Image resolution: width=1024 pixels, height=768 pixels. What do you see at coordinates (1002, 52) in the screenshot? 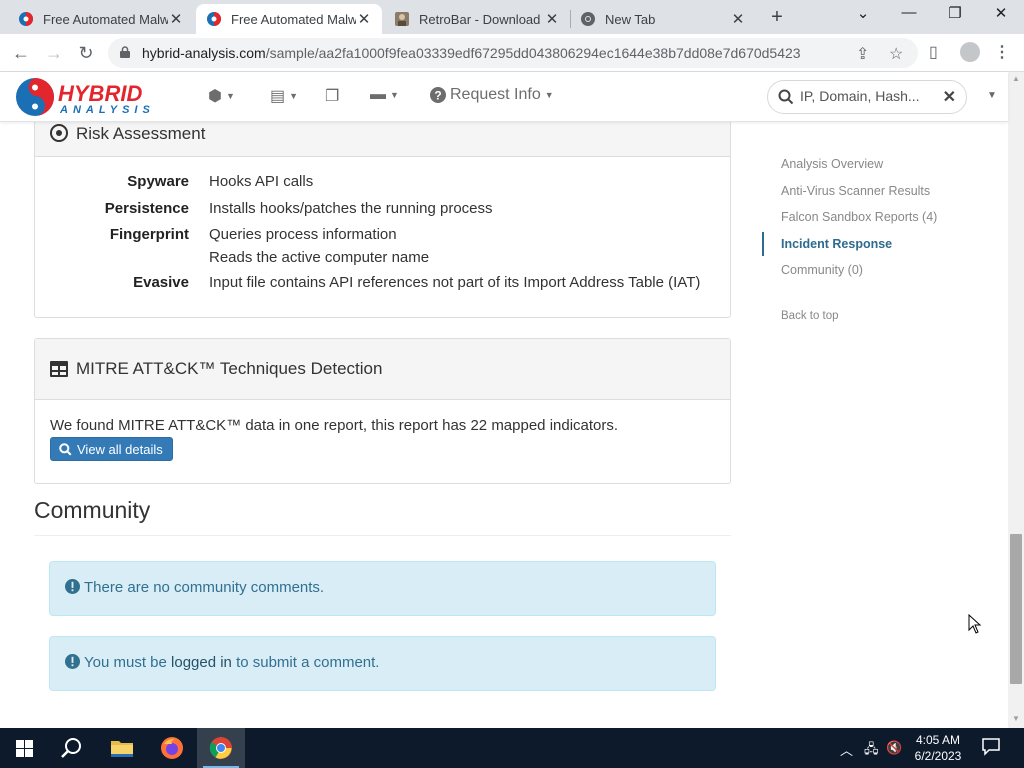
I see `menu-kebab-icon: ⋮` at bounding box center [1002, 52].